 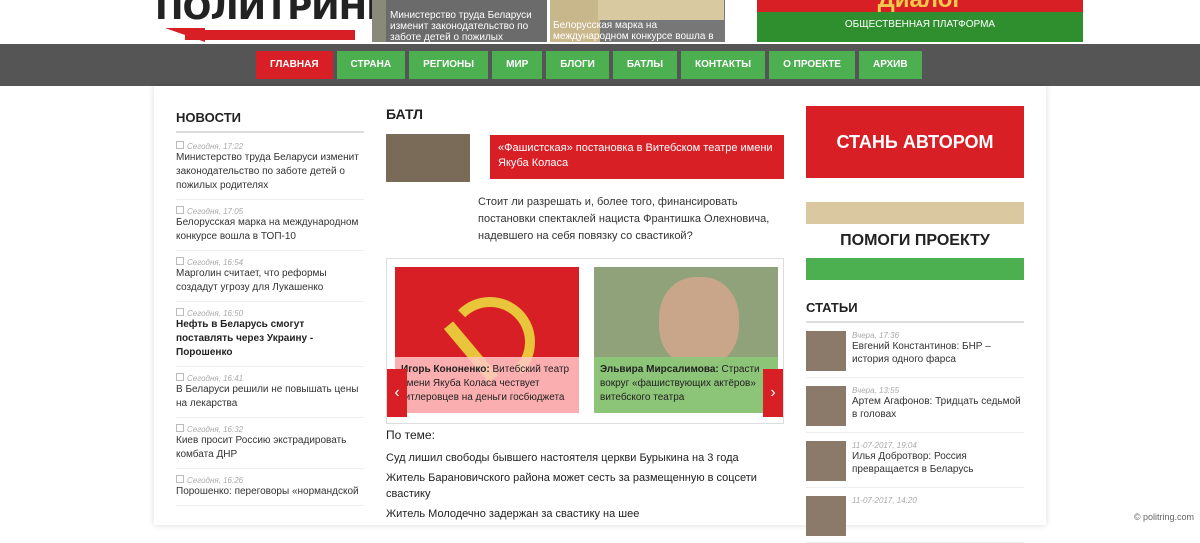 I want to click on article-time: 11-07-2017, 19:04, so click(x=884, y=445).